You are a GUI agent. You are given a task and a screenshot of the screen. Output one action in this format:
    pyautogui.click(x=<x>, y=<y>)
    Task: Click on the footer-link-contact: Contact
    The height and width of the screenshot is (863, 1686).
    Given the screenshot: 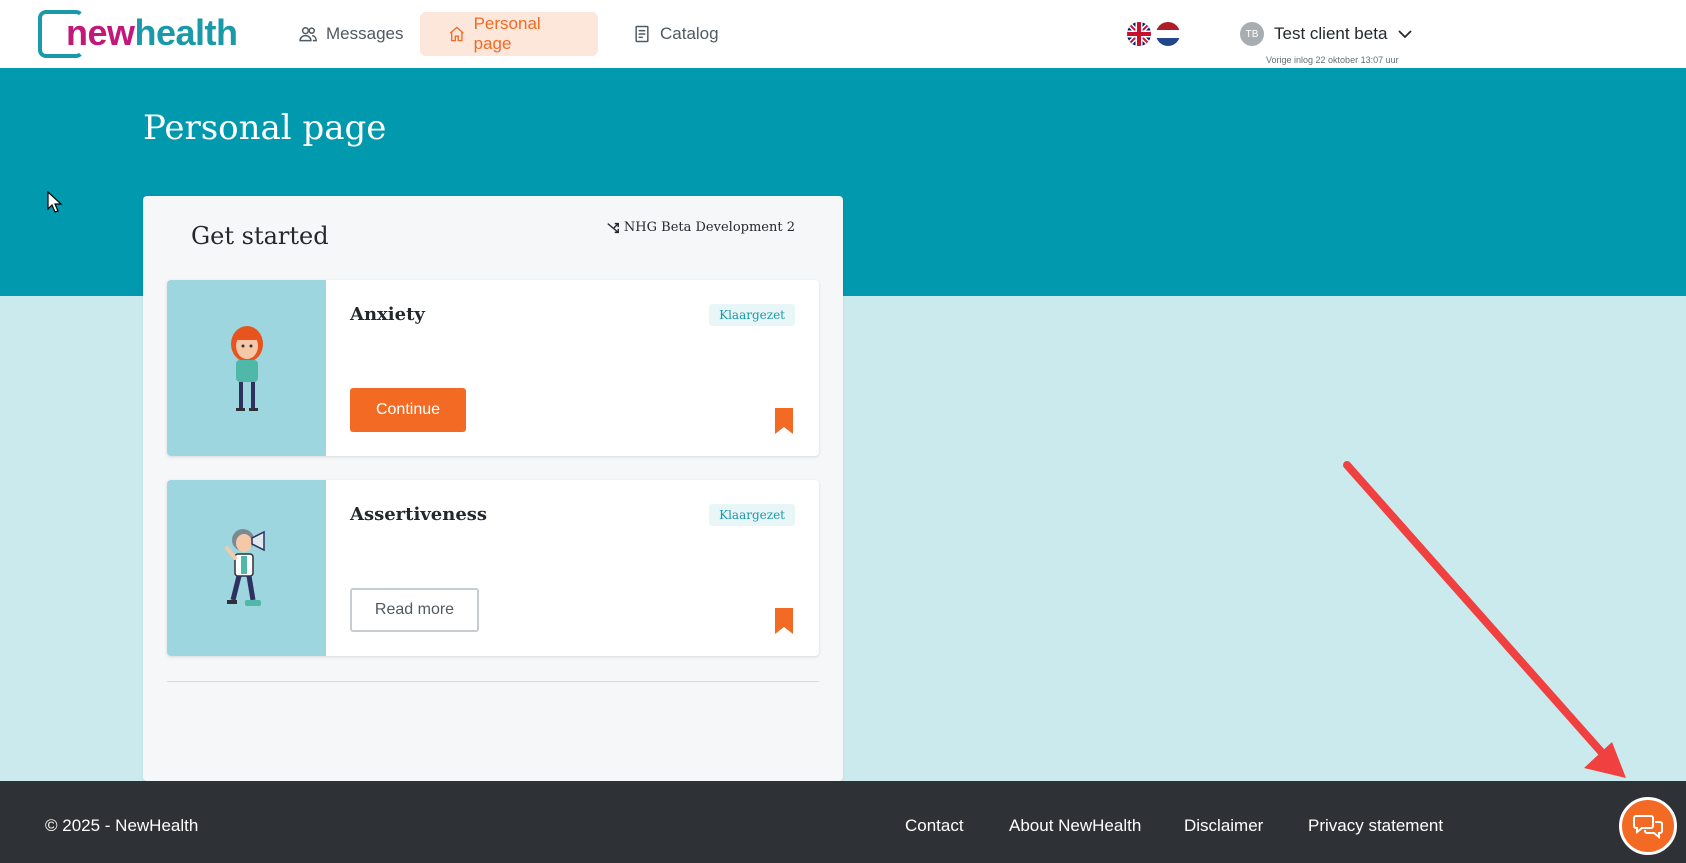 What is the action you would take?
    pyautogui.click(x=934, y=826)
    